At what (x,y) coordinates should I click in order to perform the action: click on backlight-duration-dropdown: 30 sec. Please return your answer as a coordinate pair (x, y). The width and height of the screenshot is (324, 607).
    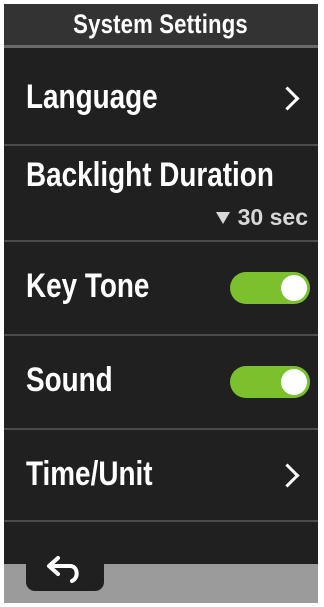
    Looking at the image, I should click on (261, 217).